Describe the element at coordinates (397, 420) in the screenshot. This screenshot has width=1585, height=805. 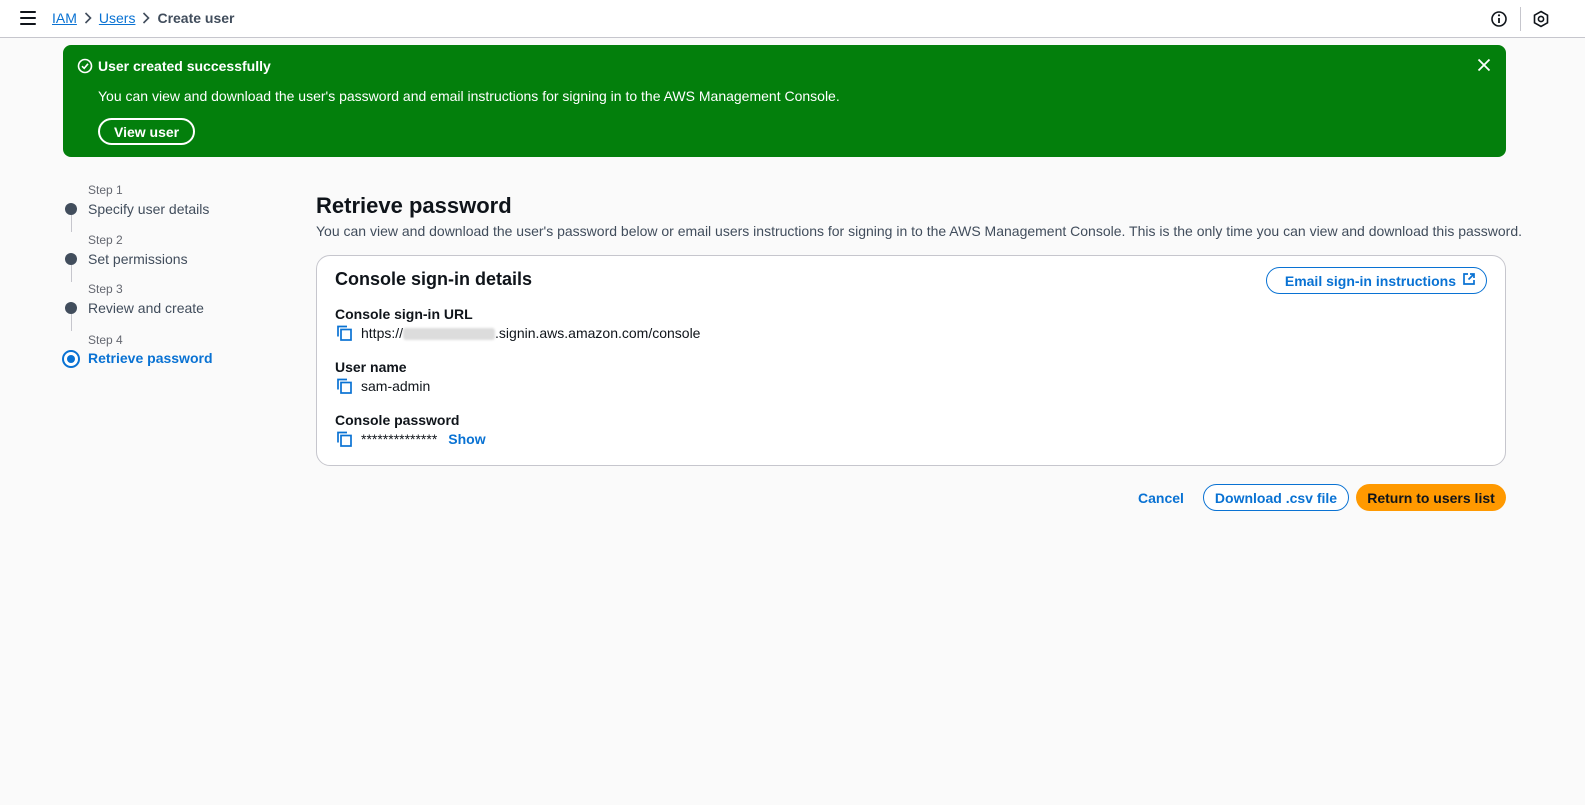
I see `field-label: Console password` at that location.